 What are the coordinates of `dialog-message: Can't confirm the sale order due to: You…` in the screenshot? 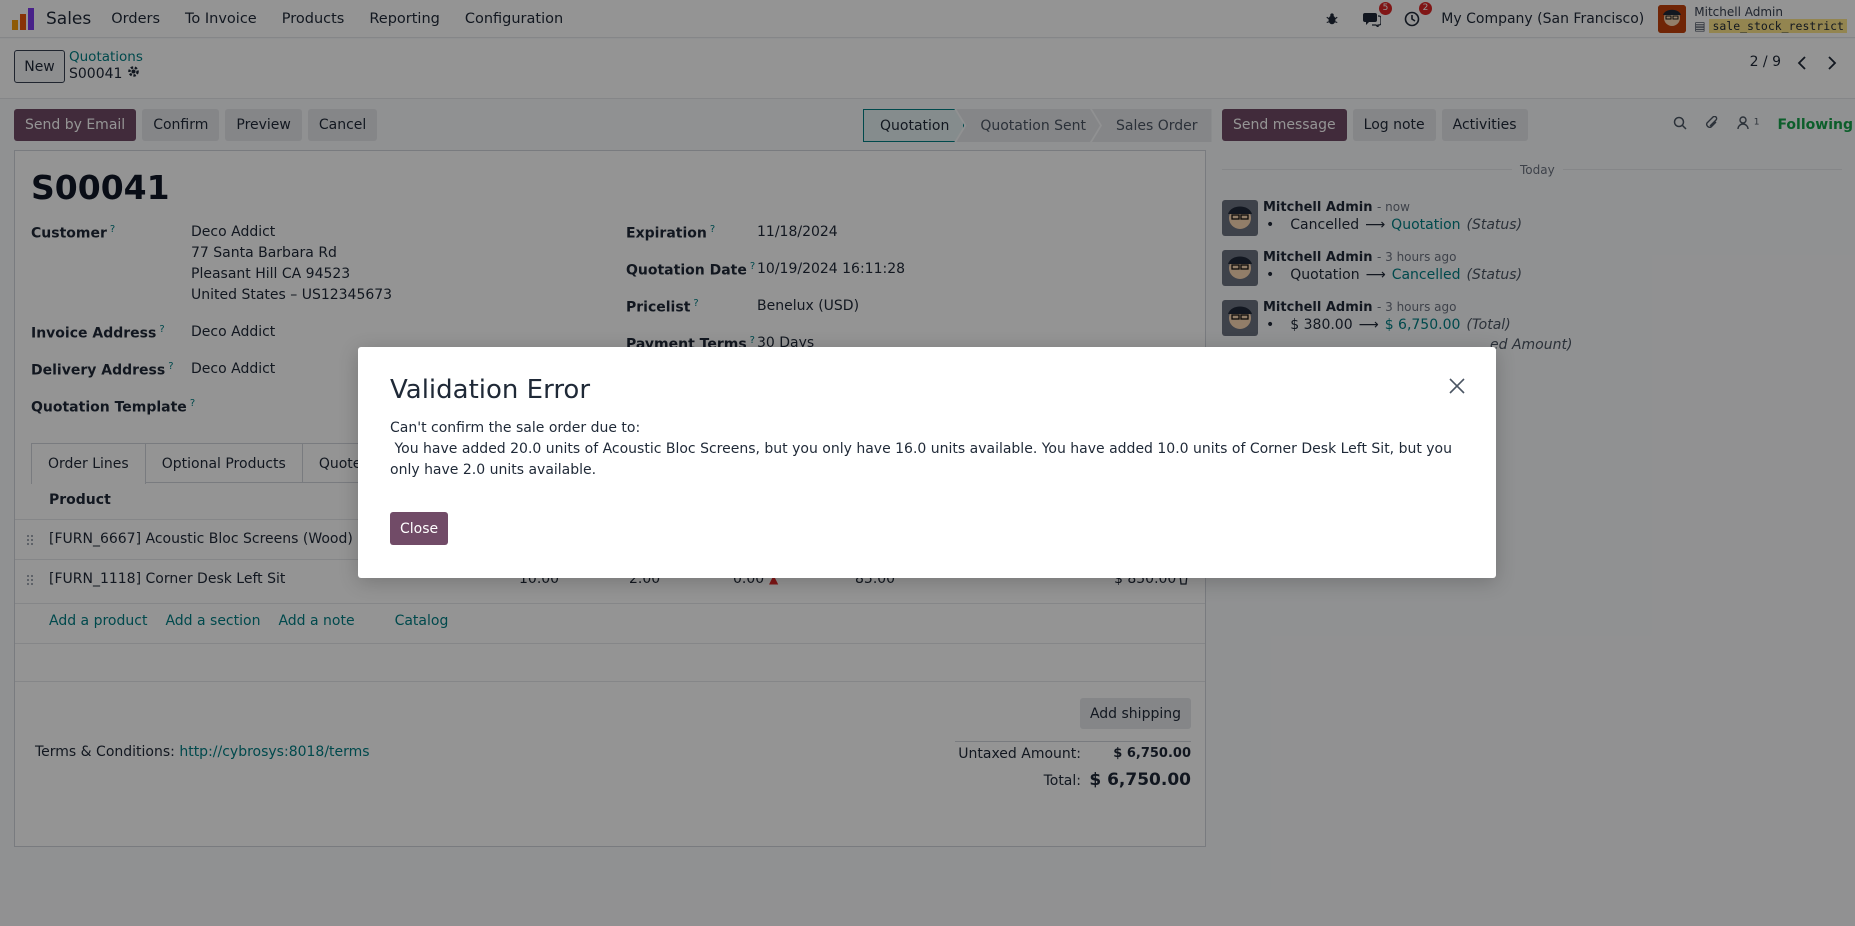 It's located at (921, 449).